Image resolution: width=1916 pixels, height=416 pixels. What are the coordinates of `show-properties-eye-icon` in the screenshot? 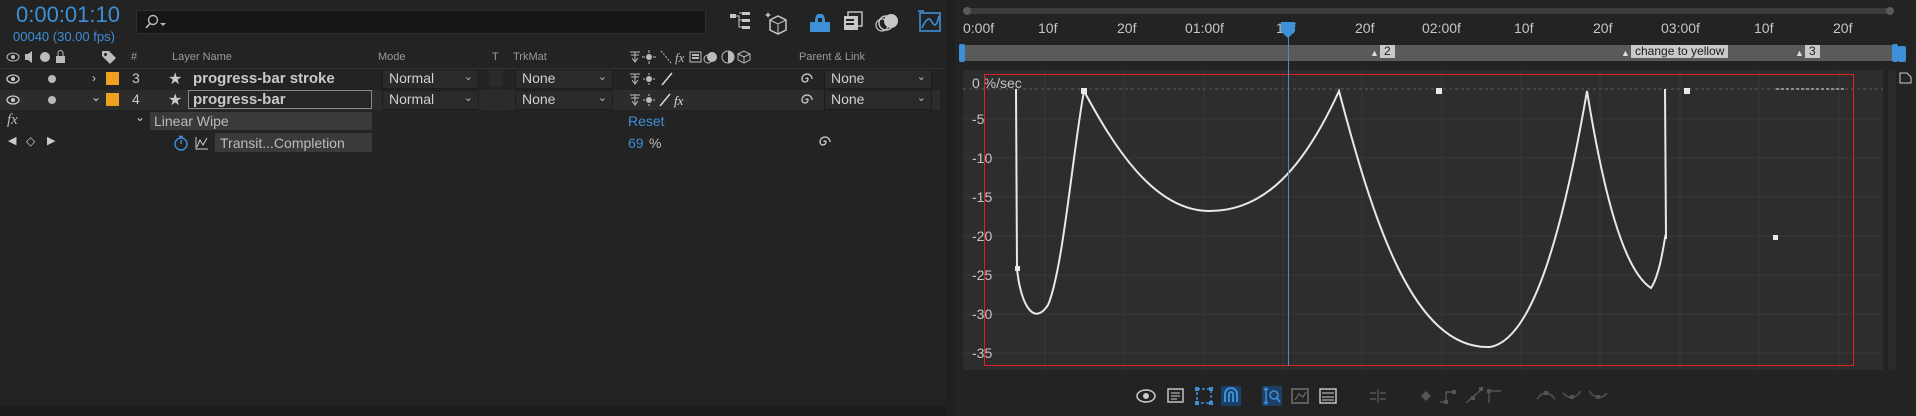 It's located at (1146, 396).